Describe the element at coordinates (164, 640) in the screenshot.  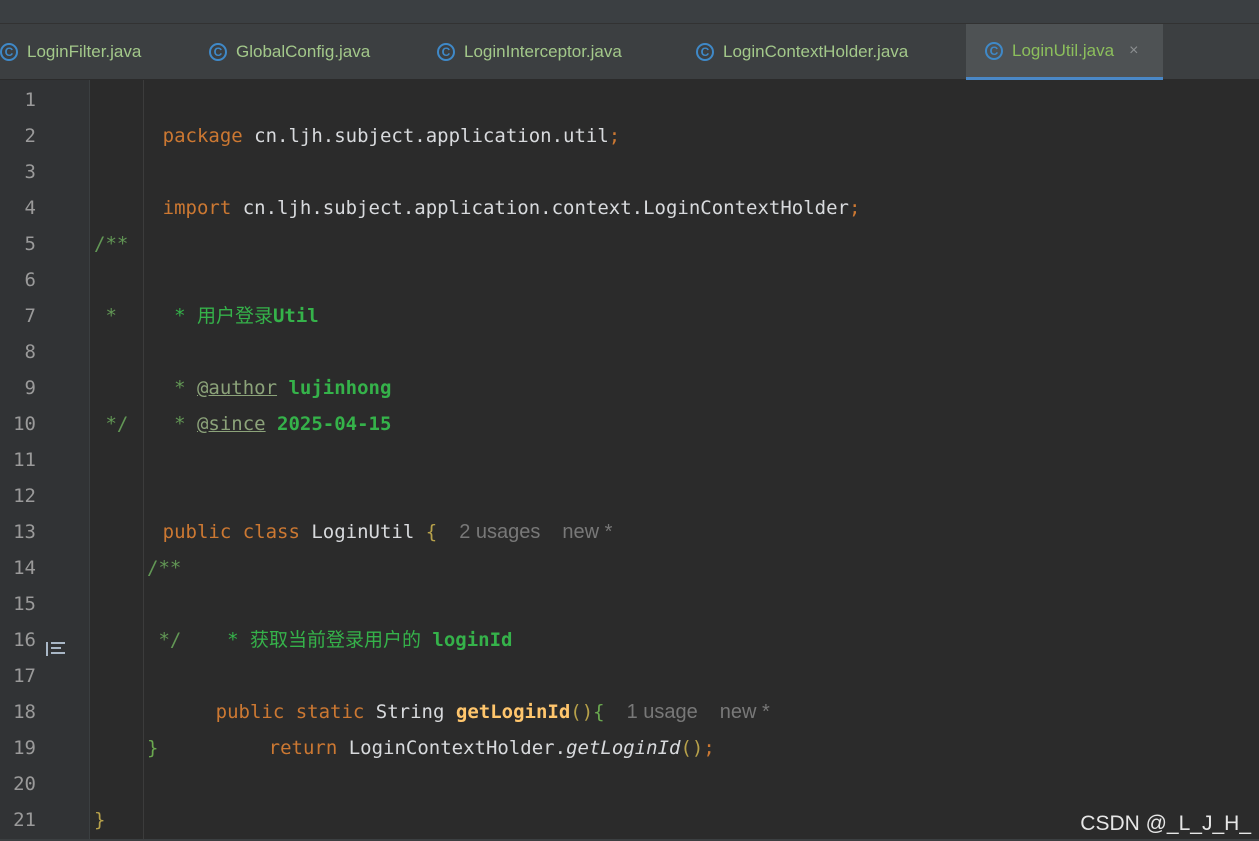
I see `method-doc-end: */` at that location.